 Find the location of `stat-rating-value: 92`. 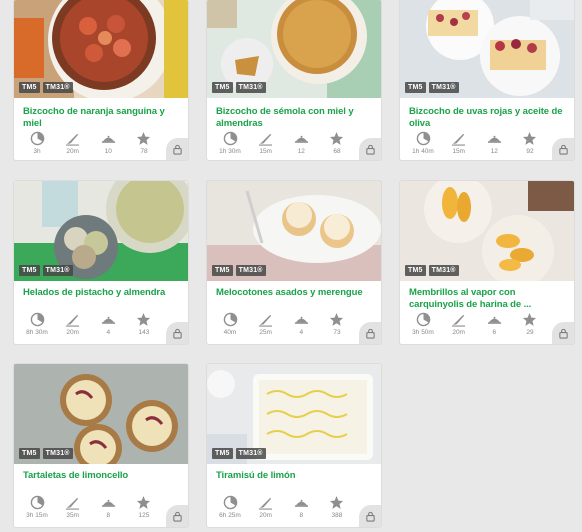

stat-rating-value: 92 is located at coordinates (530, 151).